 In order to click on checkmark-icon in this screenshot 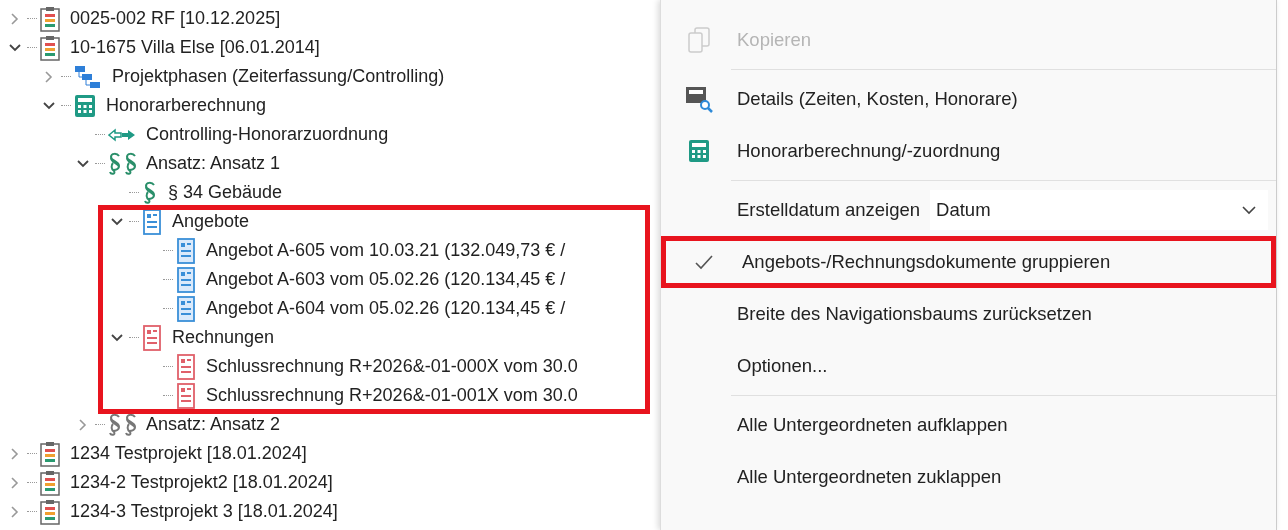, I will do `click(704, 262)`.